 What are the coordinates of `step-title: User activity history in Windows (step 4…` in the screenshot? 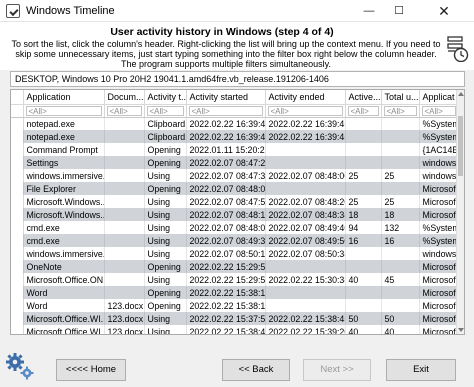 It's located at (222, 32).